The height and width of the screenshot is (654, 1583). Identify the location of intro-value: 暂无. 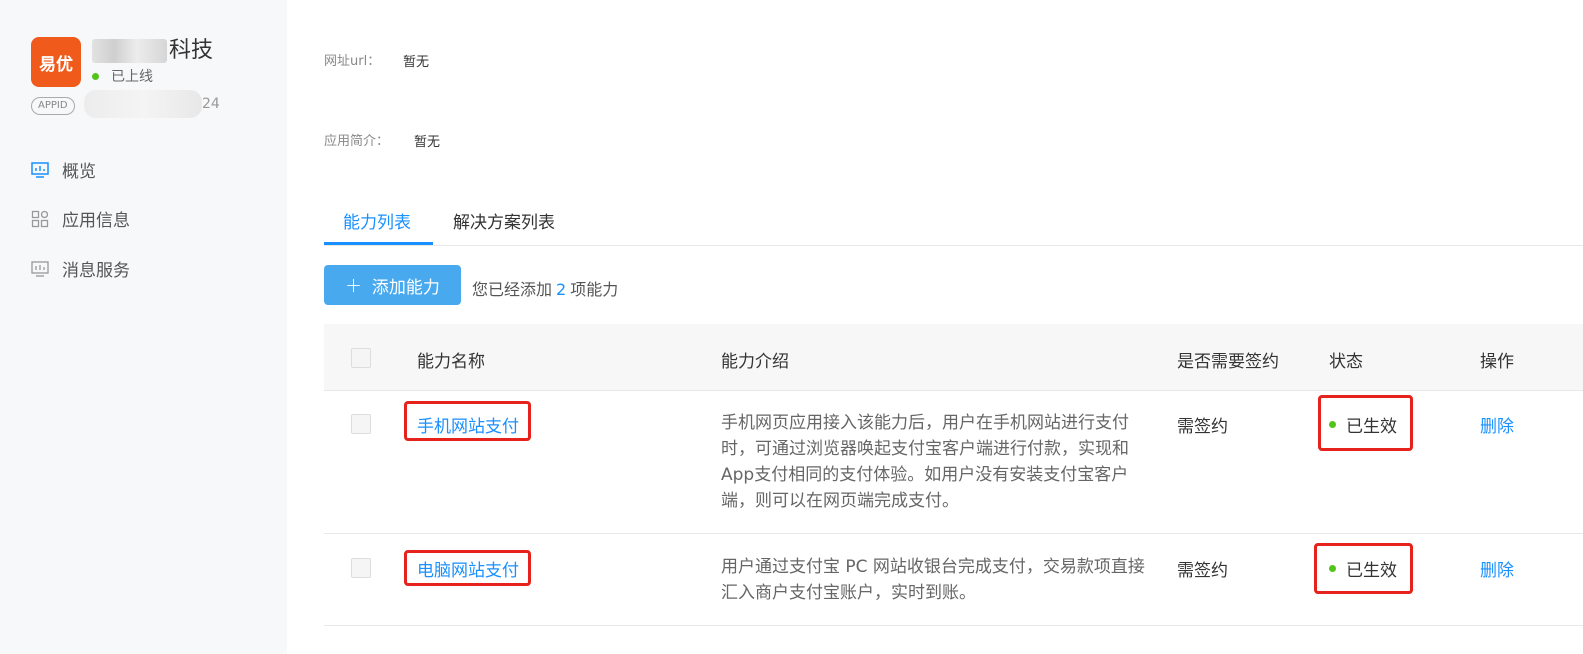
(427, 142).